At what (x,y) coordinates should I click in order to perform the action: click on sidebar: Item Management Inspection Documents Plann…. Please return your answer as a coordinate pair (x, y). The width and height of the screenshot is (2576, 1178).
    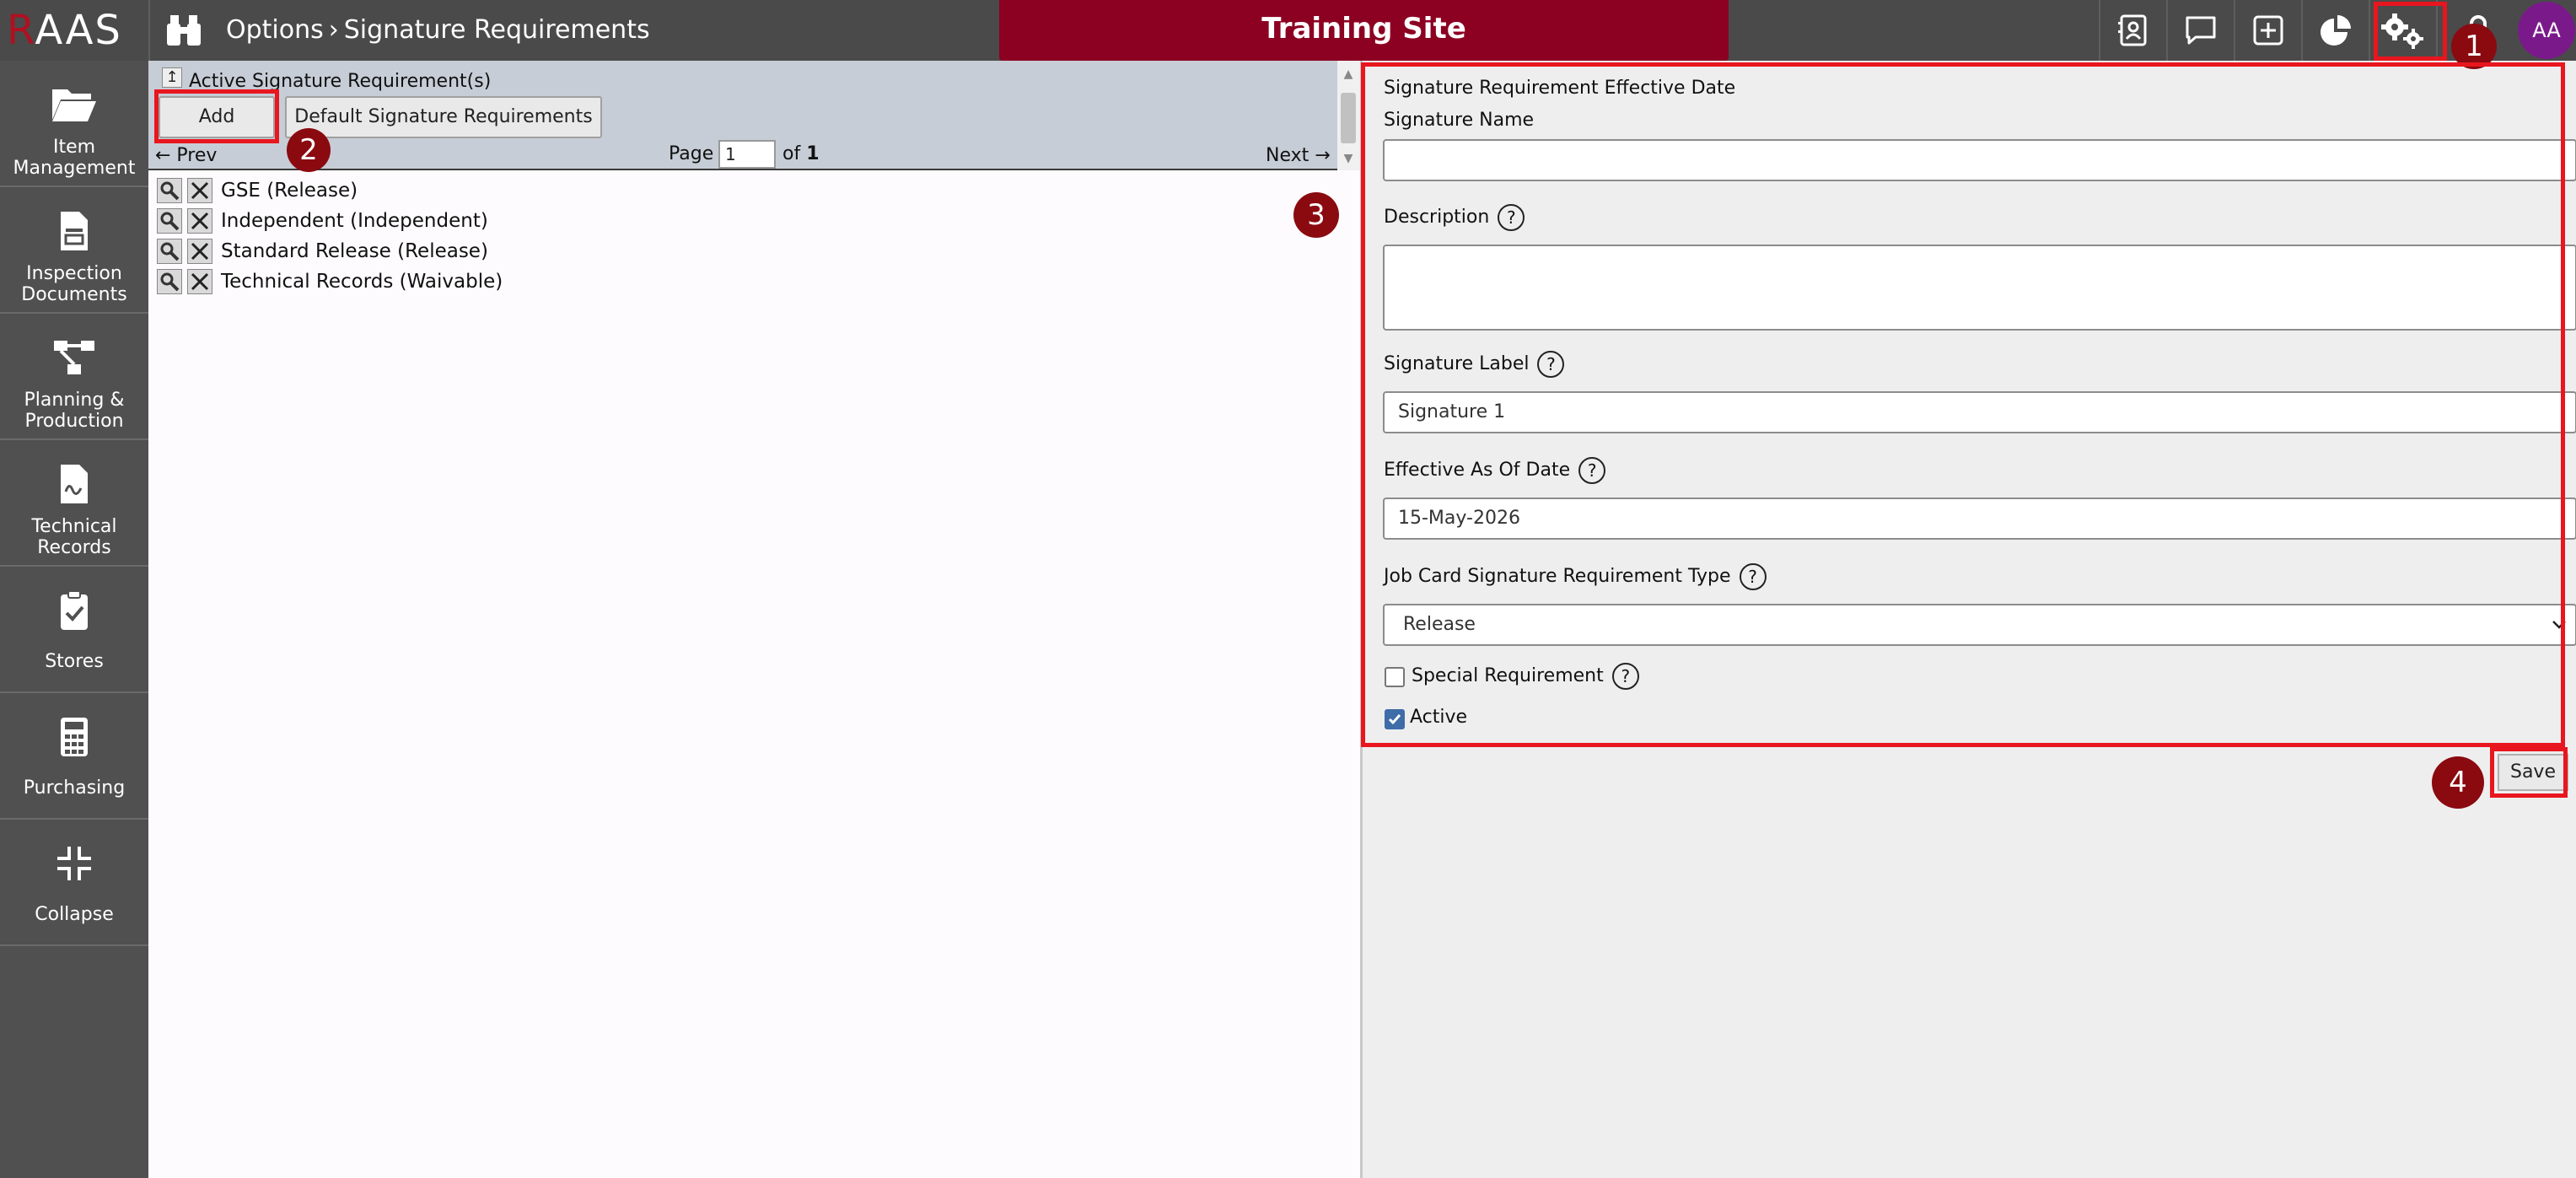
    Looking at the image, I should click on (74, 619).